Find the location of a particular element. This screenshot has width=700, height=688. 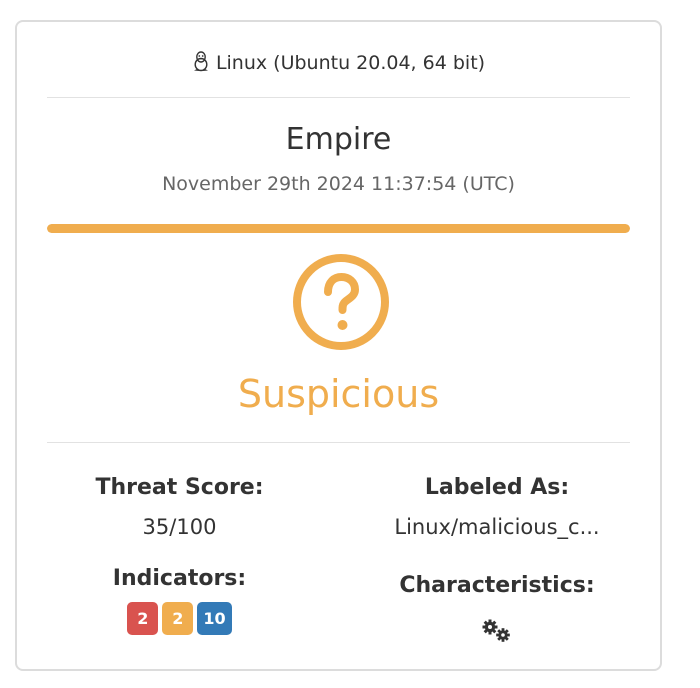

labeled-as-label: Labeled As: is located at coordinates (497, 487).